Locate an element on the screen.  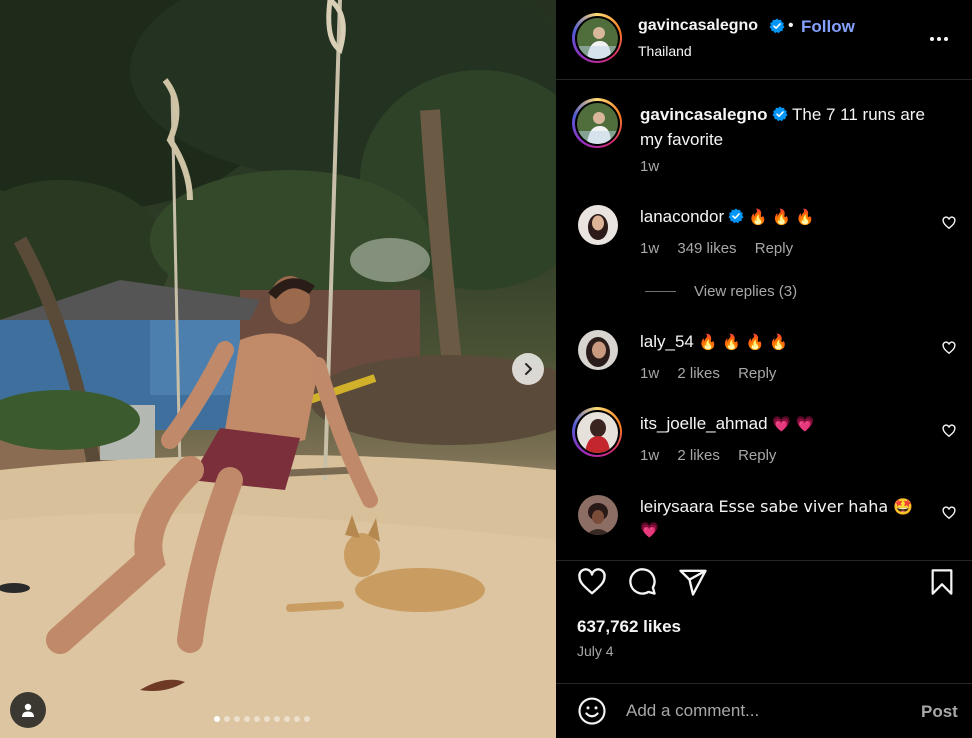
comment-username: leirysaara is located at coordinates (677, 506).